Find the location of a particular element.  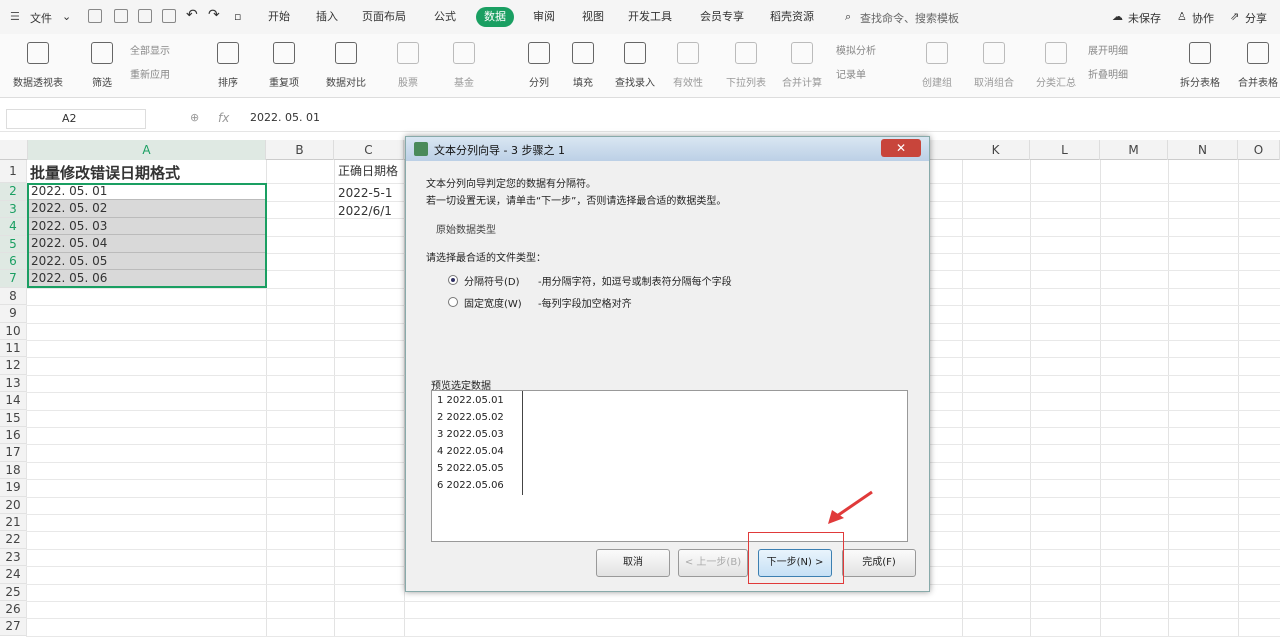

subtotal-button: 分类汇总 is located at coordinates (1056, 65).